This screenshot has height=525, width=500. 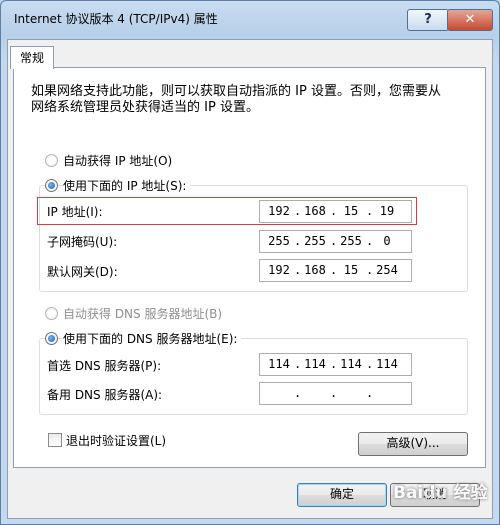 What do you see at coordinates (82, 242) in the screenshot?
I see `subnet-mask-label: 子网掩码(U):` at bounding box center [82, 242].